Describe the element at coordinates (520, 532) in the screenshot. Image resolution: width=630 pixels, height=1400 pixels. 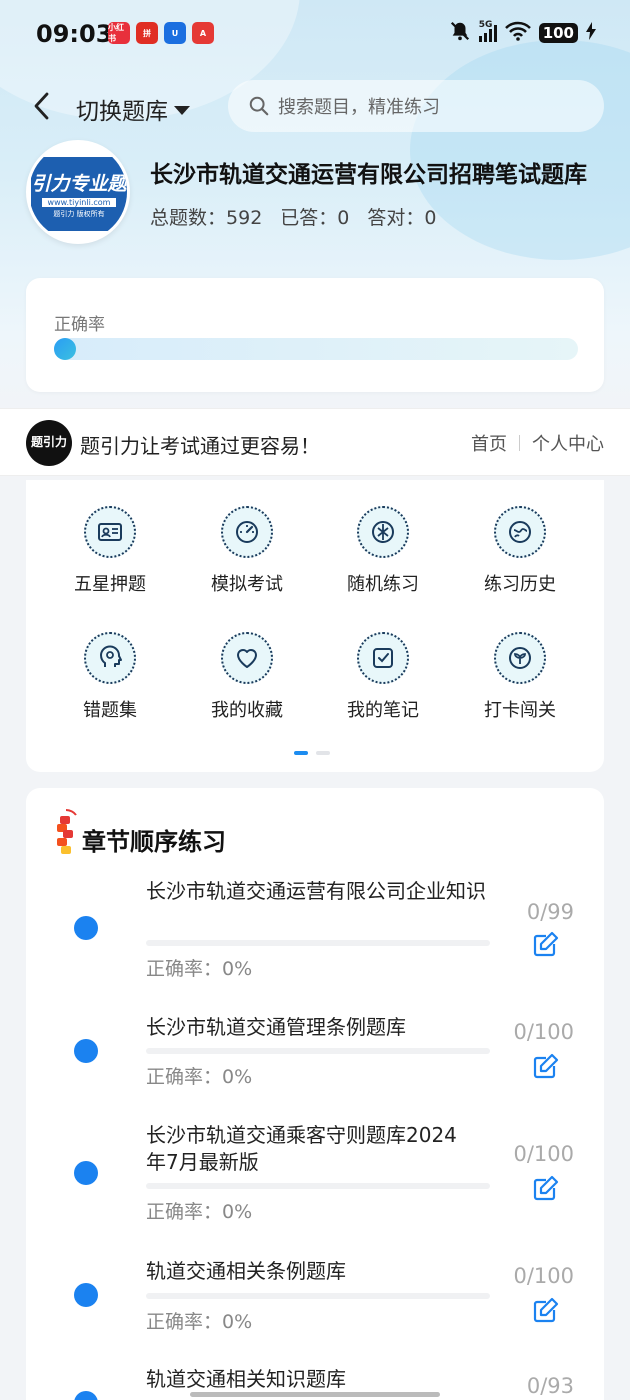
I see `history-icon` at that location.